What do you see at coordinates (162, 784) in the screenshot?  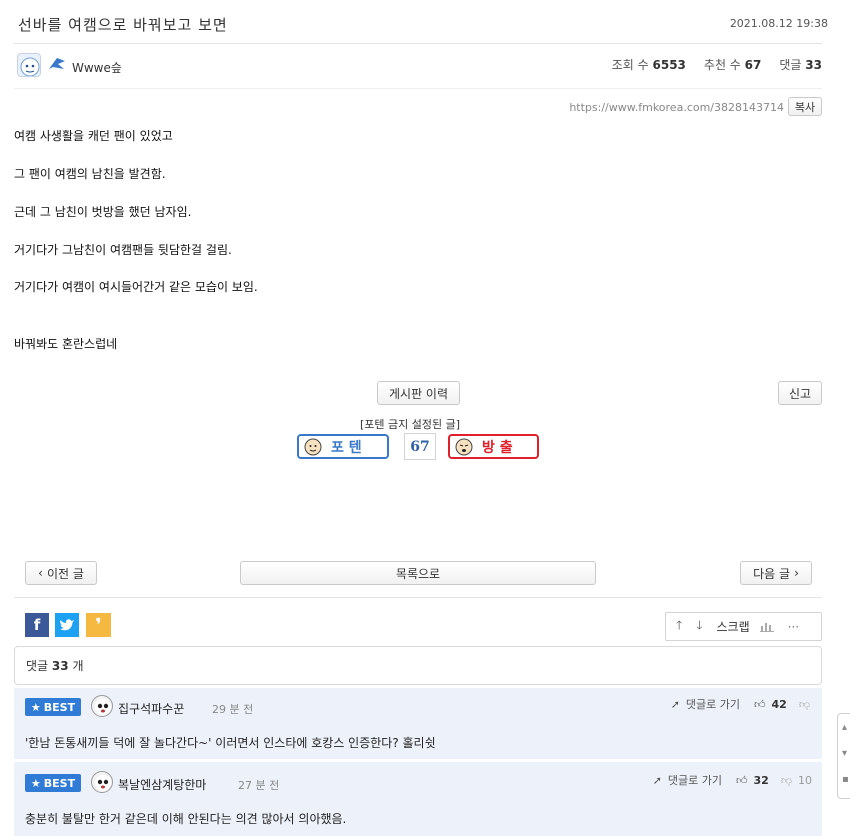 I see `commenter-name: 복날엔삼계탕한마` at bounding box center [162, 784].